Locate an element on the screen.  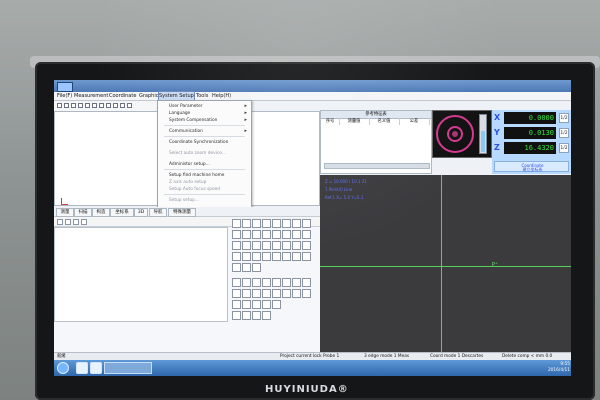
slot-tool-icon is located at coordinates (296, 223).